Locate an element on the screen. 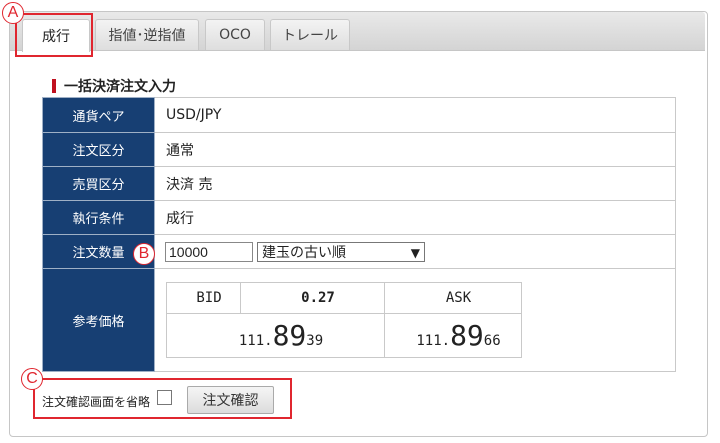 This screenshot has width=720, height=443. spread-value: 0.27 is located at coordinates (312, 298).